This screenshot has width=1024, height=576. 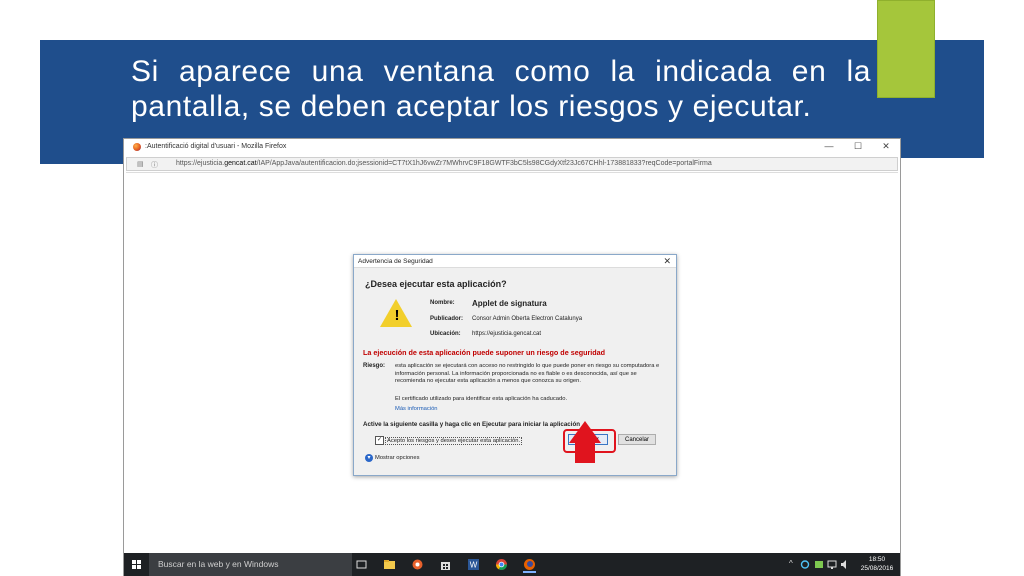 What do you see at coordinates (886, 146) in the screenshot?
I see `close-window-button: ✕` at bounding box center [886, 146].